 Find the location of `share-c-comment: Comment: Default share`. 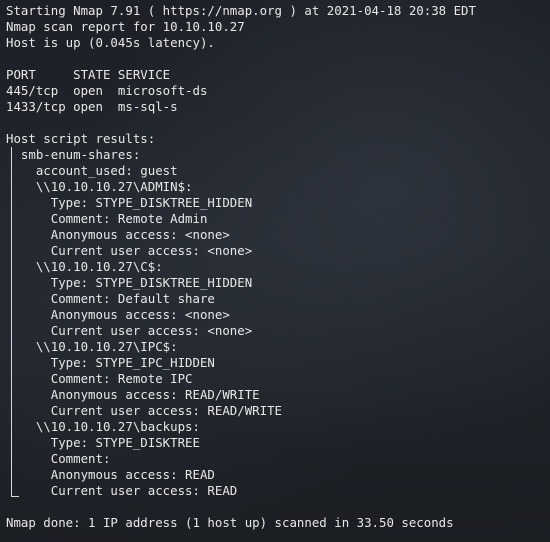

share-c-comment: Comment: Default share is located at coordinates (110, 298).